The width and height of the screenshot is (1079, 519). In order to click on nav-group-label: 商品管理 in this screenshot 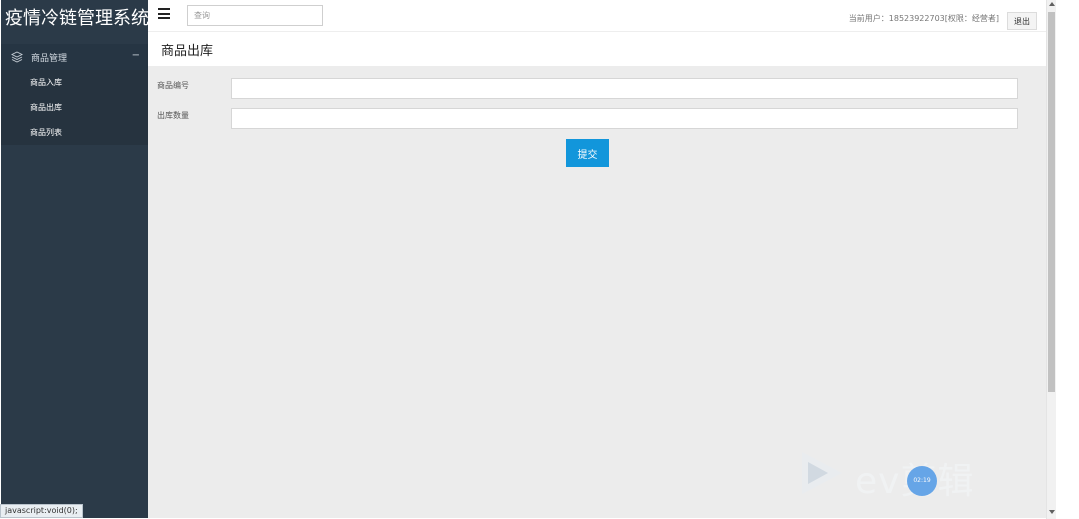, I will do `click(49, 58)`.